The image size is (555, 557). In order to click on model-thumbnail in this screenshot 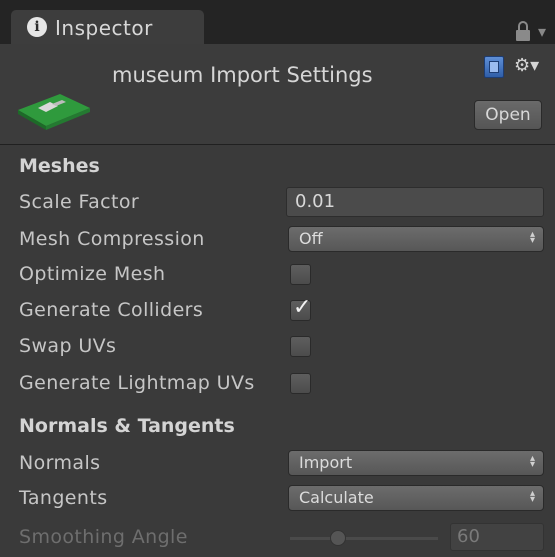, I will do `click(54, 112)`.